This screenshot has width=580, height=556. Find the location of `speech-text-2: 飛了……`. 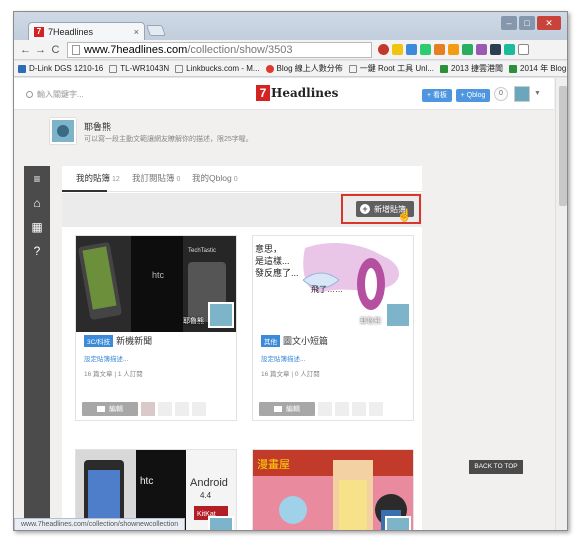

speech-text-2: 飛了…… is located at coordinates (327, 289).